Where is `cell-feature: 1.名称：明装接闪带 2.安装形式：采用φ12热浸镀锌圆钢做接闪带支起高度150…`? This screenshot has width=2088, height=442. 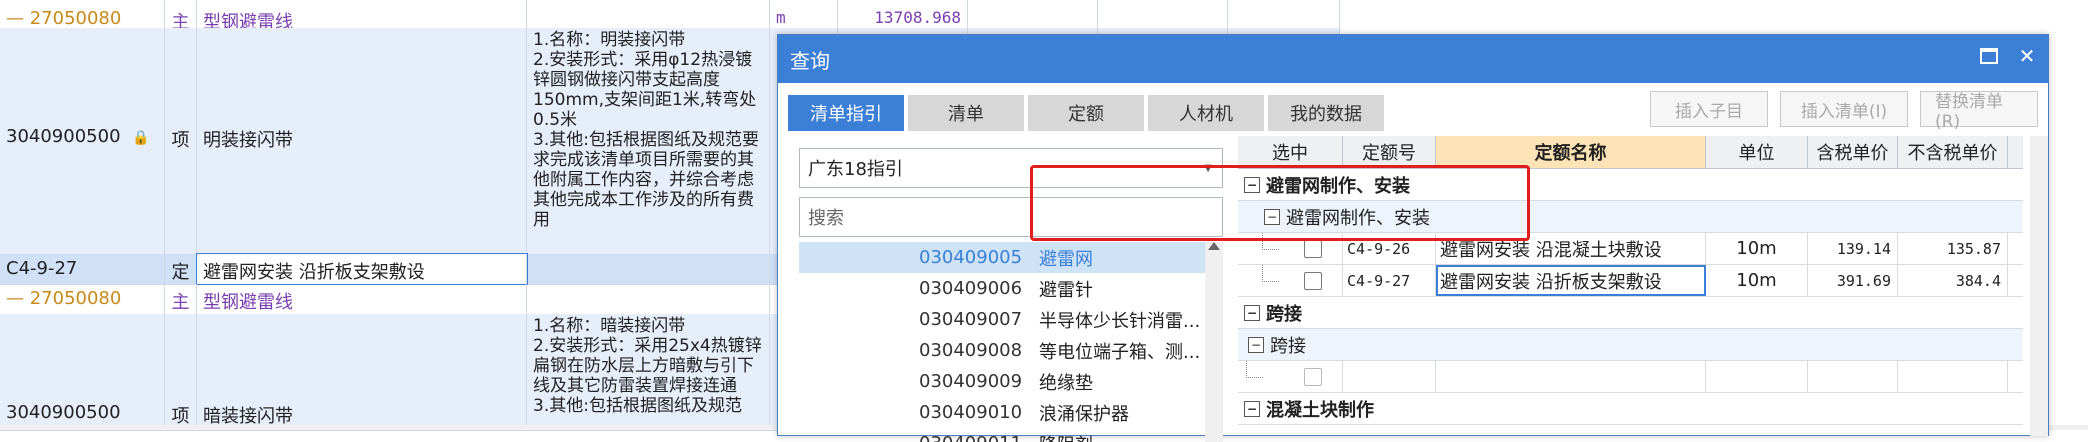
cell-feature: 1.名称：明装接闪带 2.安装形式：采用φ12热浸镀锌圆钢做接闪带支起高度150… is located at coordinates (648, 141).